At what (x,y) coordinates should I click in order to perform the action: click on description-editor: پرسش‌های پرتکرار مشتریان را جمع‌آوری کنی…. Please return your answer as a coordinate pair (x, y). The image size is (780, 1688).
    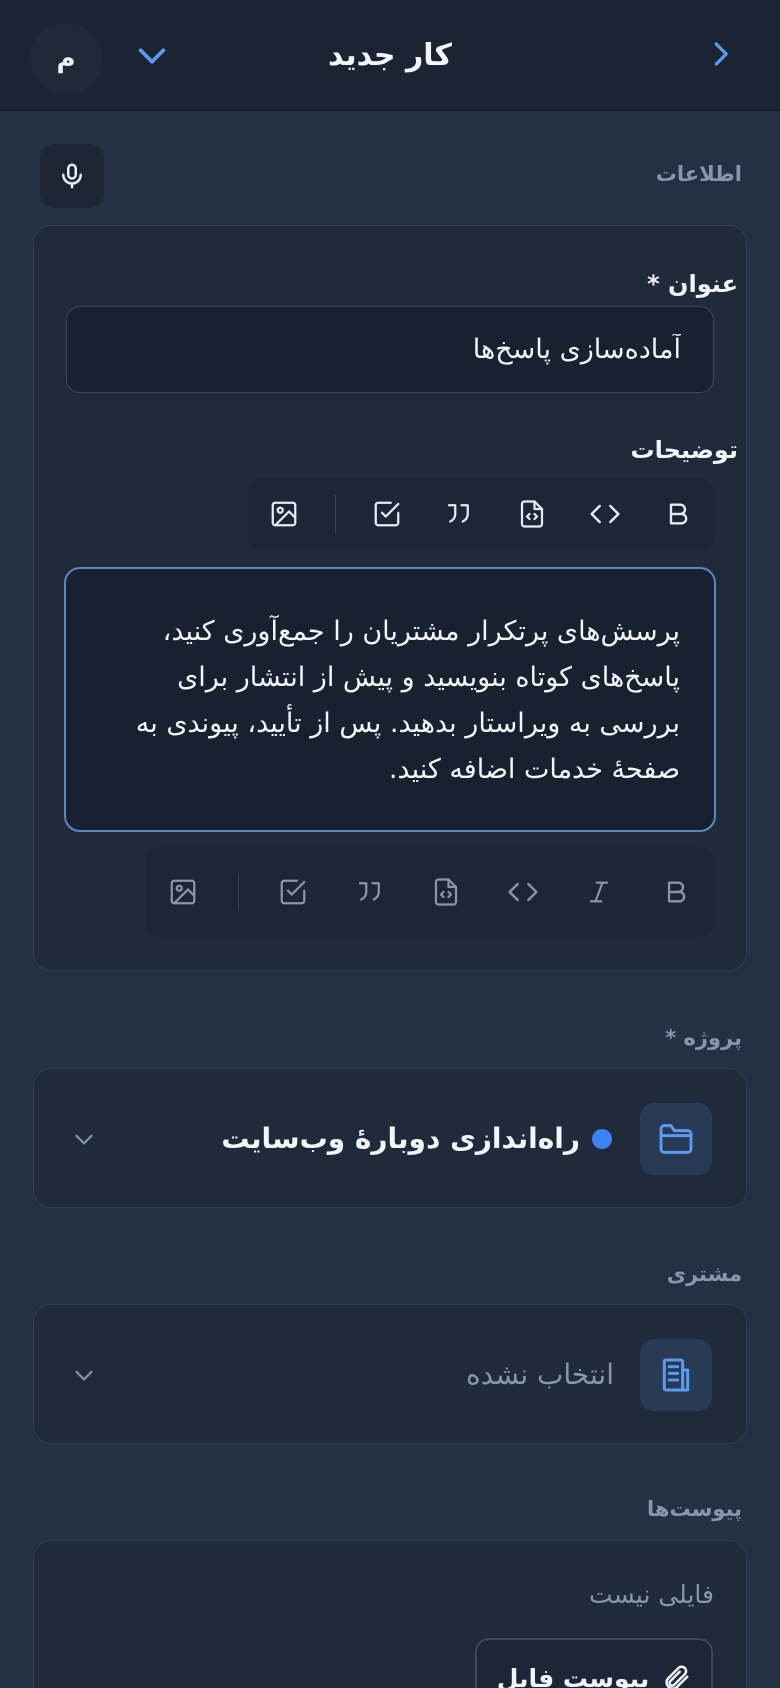
    Looking at the image, I should click on (390, 699).